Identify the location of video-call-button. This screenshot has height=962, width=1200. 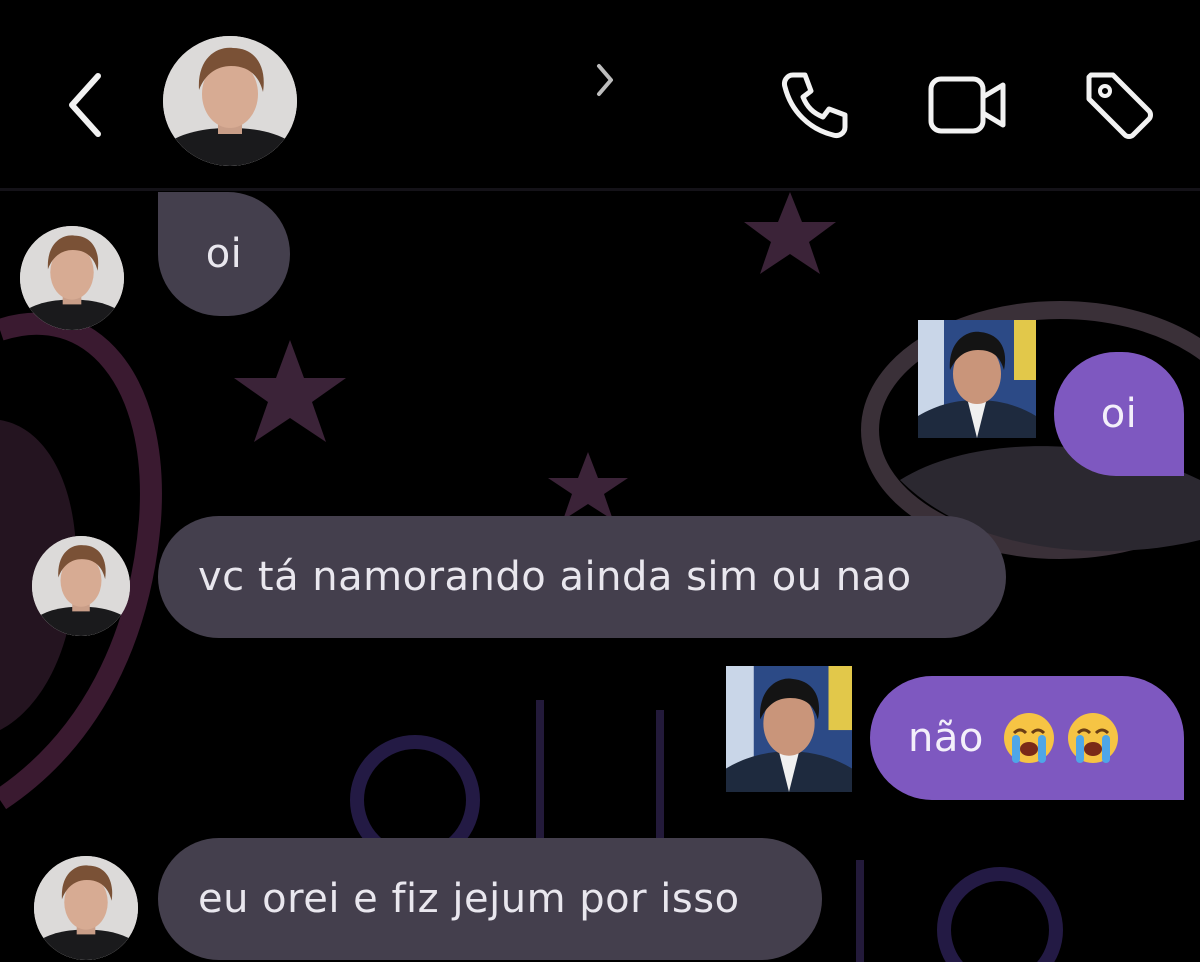
(968, 105).